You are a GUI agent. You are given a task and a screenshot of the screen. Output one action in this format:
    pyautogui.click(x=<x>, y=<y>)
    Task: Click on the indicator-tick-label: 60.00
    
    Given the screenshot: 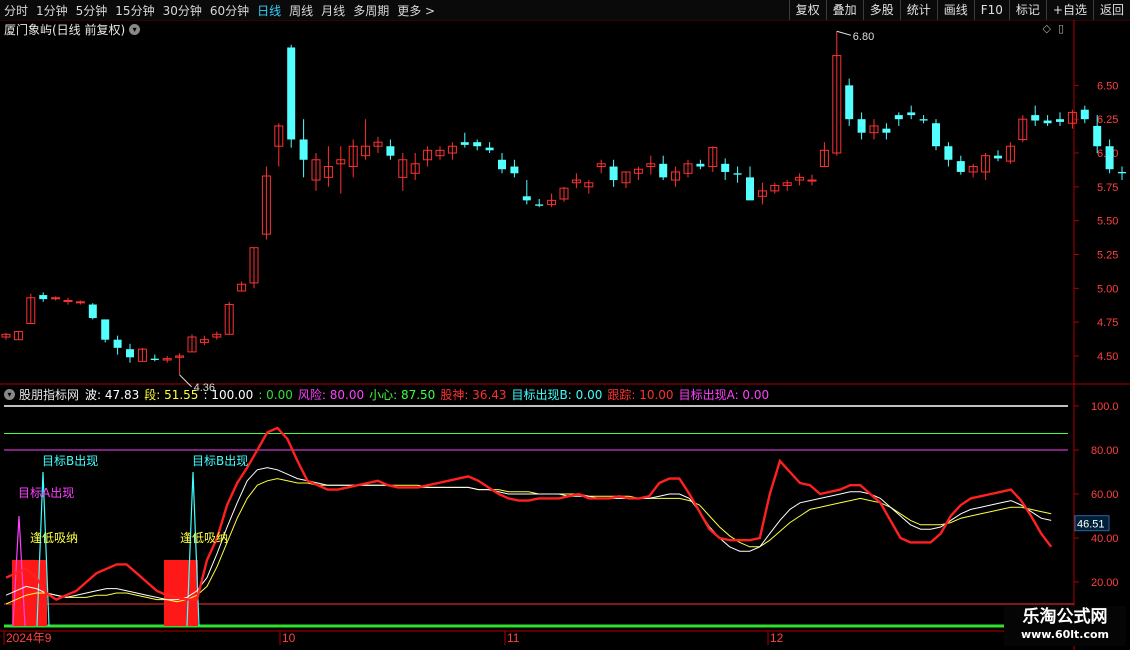 What is the action you would take?
    pyautogui.click(x=1105, y=495)
    